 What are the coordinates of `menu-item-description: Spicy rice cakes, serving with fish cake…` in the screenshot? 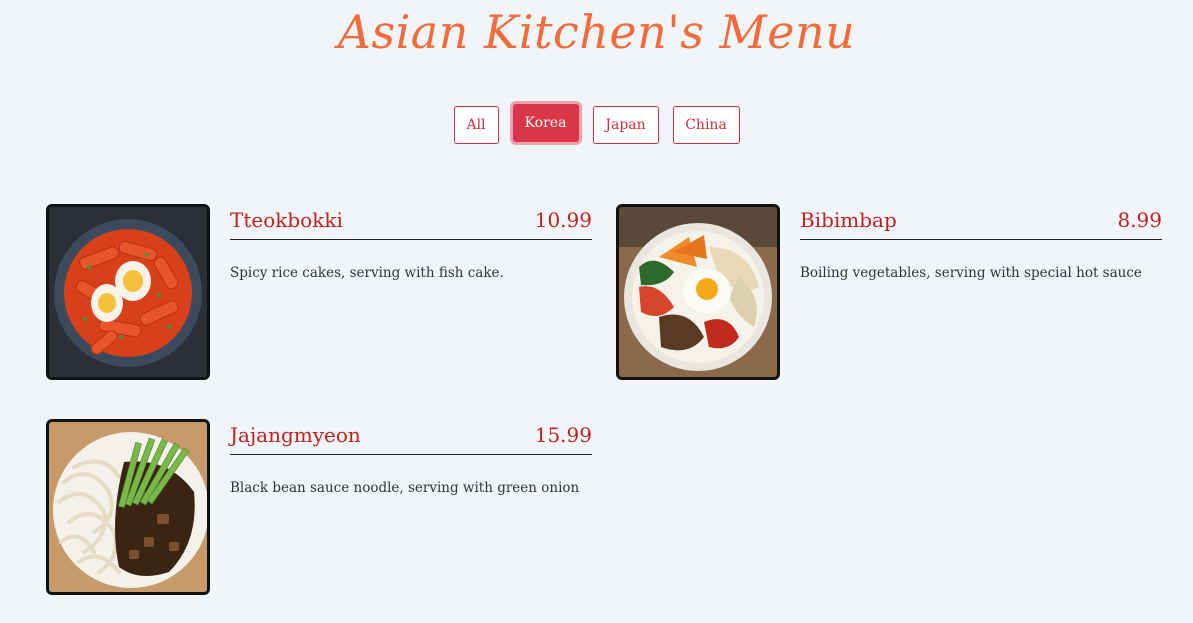 It's located at (367, 273).